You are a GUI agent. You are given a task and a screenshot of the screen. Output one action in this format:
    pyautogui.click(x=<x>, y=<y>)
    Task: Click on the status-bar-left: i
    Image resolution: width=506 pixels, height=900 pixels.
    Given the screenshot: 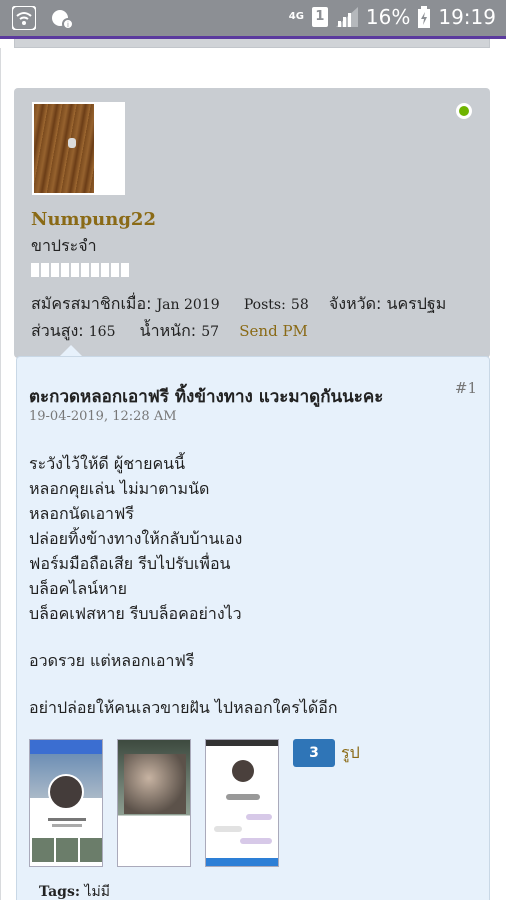 What is the action you would take?
    pyautogui.click(x=43, y=18)
    